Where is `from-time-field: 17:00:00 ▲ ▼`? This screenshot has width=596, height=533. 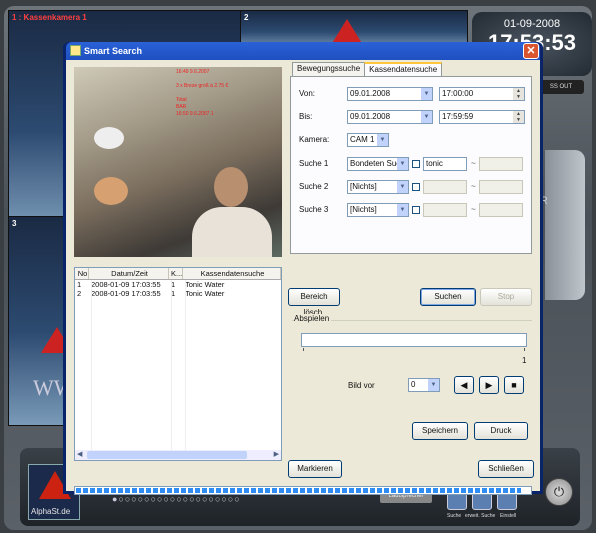
from-time-field: 17:00:00 ▲ ▼ is located at coordinates (482, 94).